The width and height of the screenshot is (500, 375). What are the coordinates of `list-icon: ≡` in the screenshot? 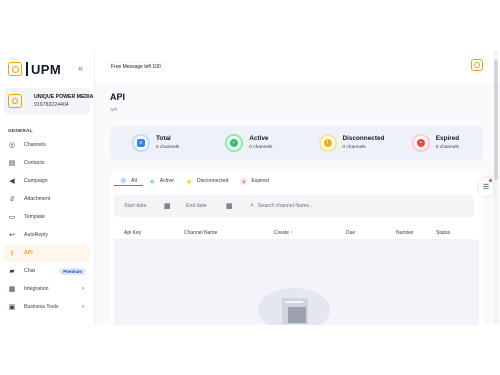 It's located at (141, 143).